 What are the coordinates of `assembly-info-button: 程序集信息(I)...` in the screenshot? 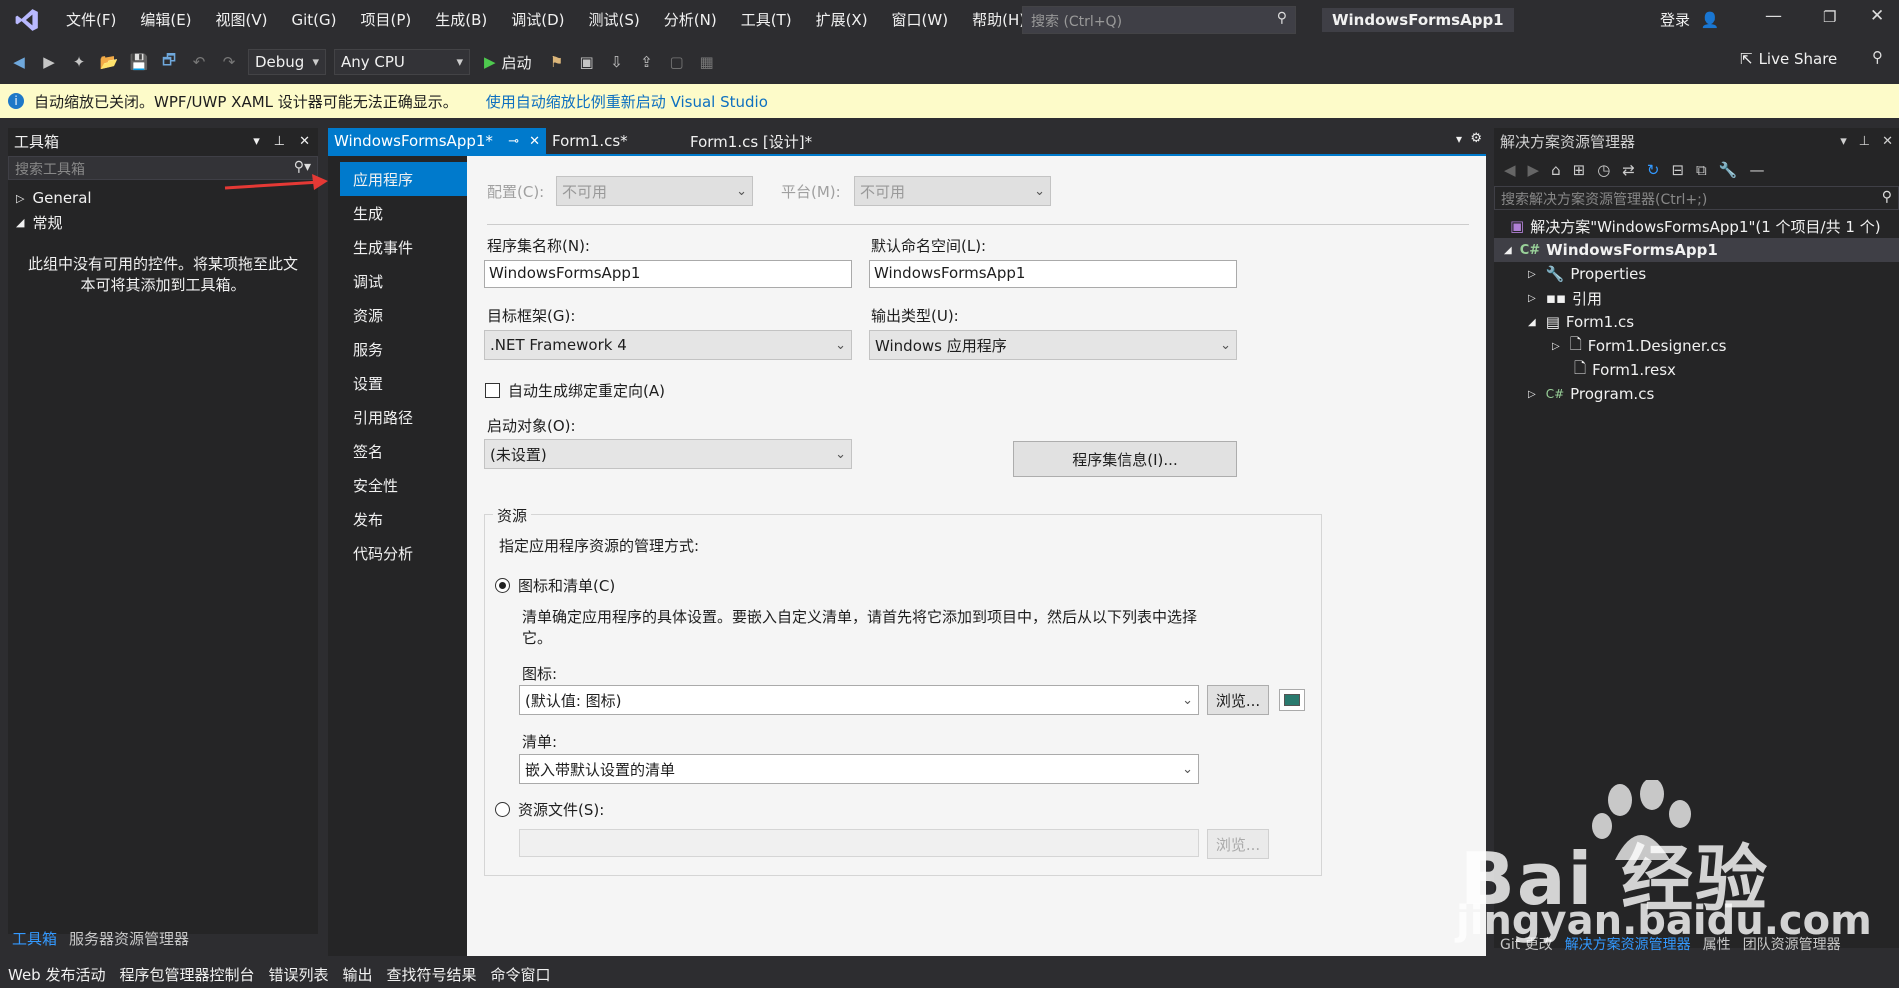 It's located at (1125, 459).